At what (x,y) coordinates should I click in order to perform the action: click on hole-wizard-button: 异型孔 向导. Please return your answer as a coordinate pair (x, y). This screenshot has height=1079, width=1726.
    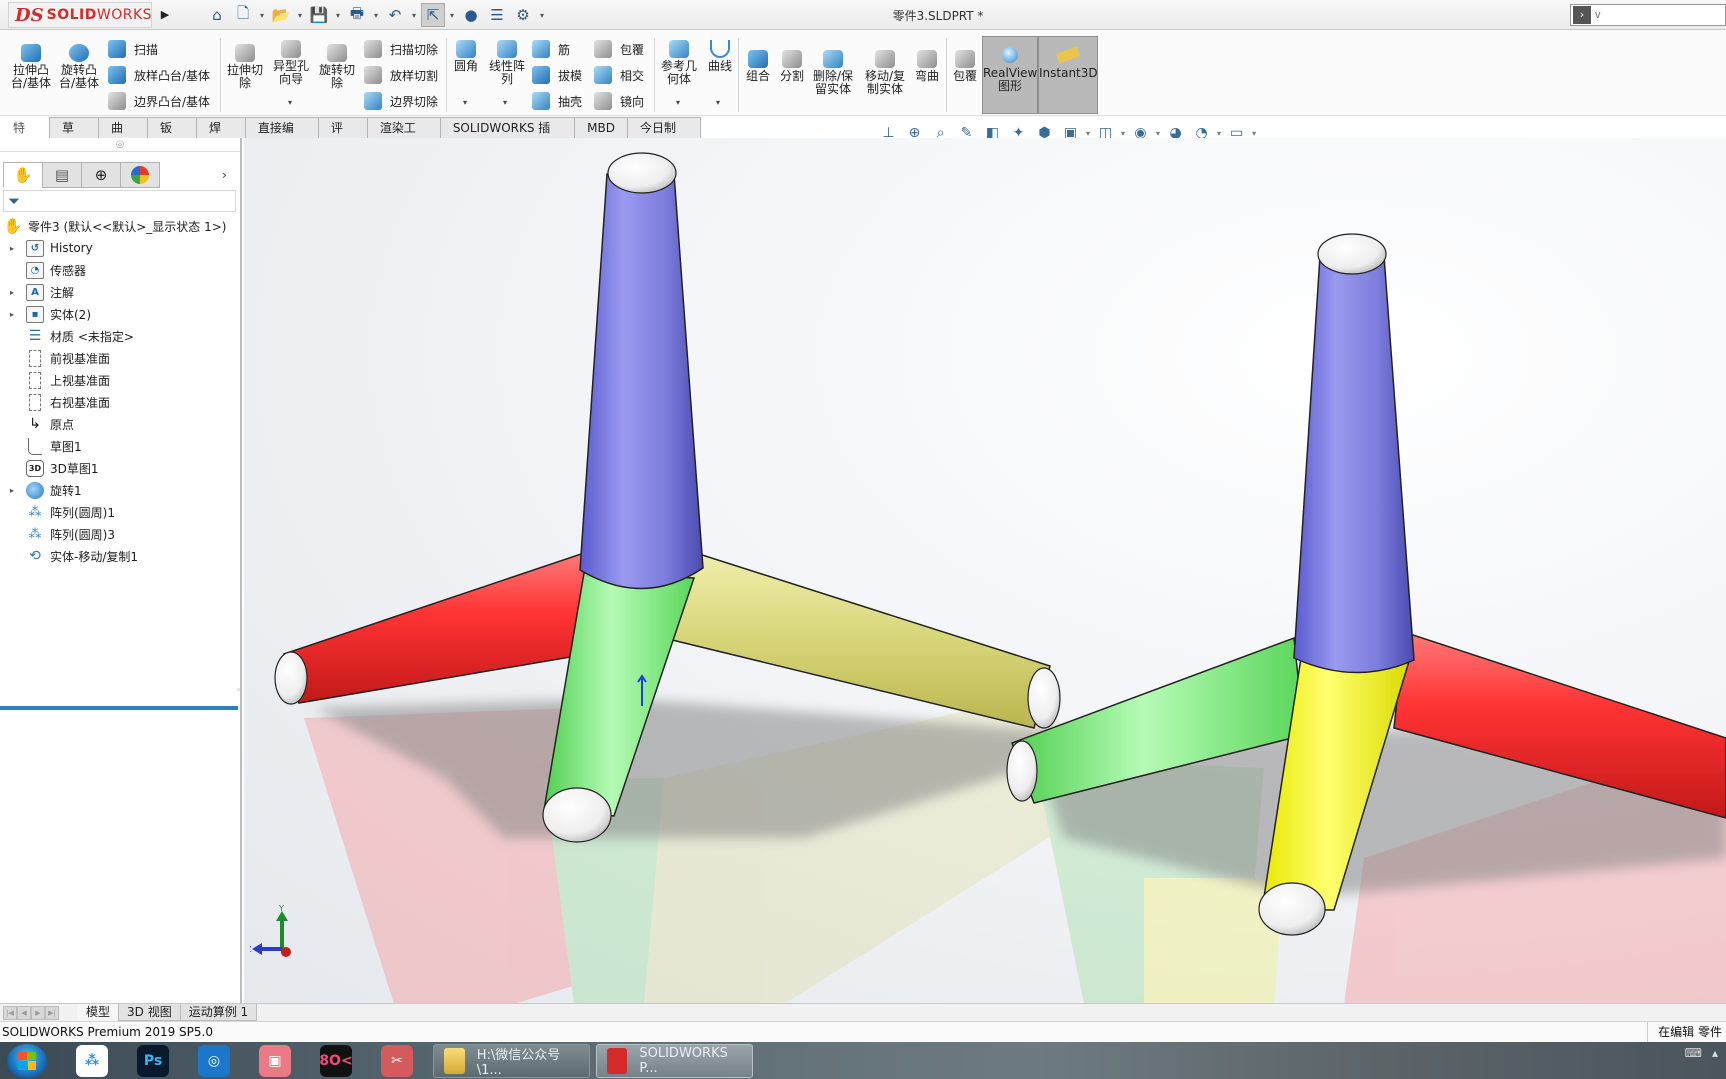
    Looking at the image, I should click on (291, 63).